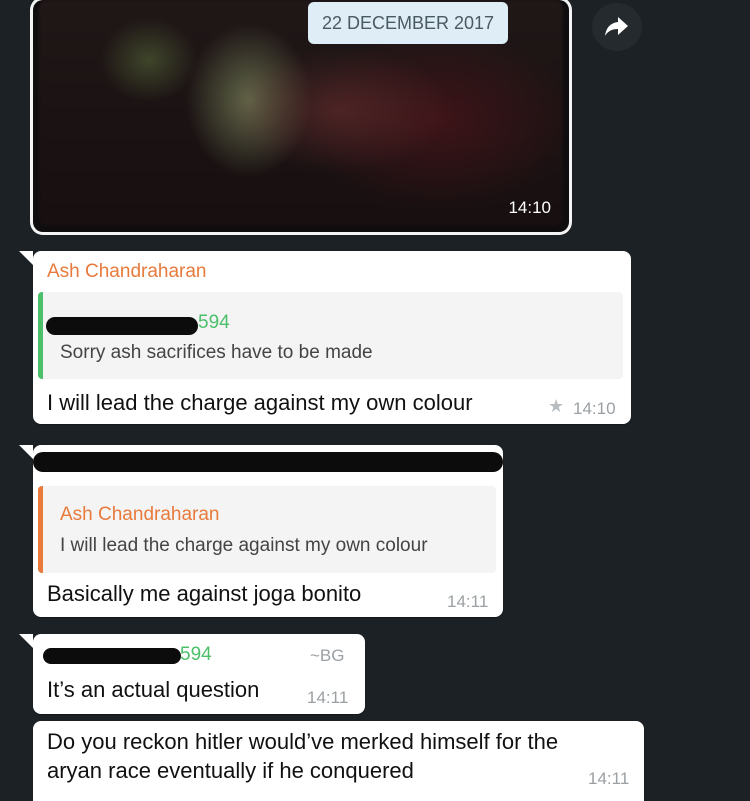  What do you see at coordinates (196, 654) in the screenshot?
I see `sender-suffix: 594` at bounding box center [196, 654].